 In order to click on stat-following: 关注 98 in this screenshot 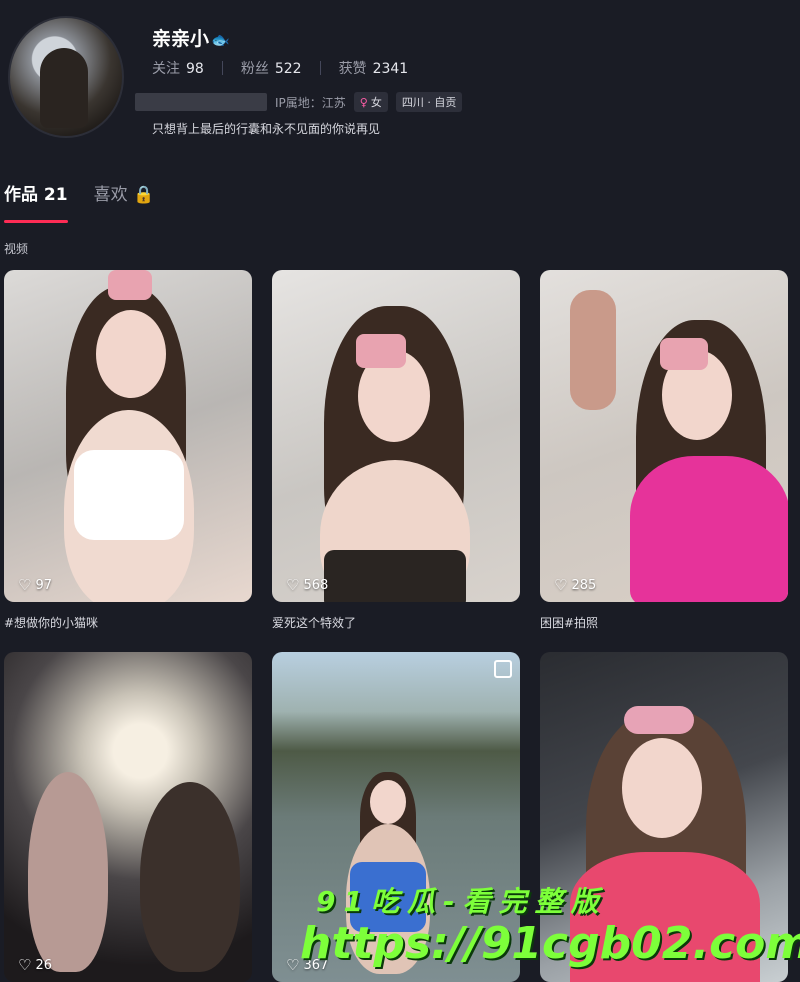, I will do `click(178, 68)`.